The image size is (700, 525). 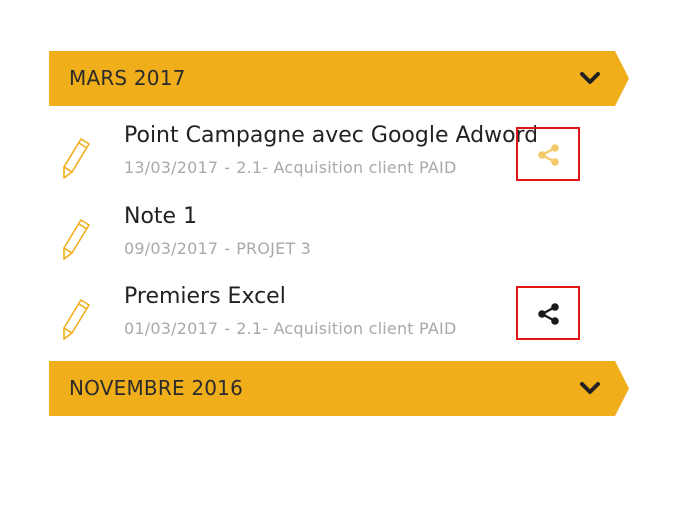 I want to click on month-header-mars-2017: MARS 2017, so click(x=339, y=78).